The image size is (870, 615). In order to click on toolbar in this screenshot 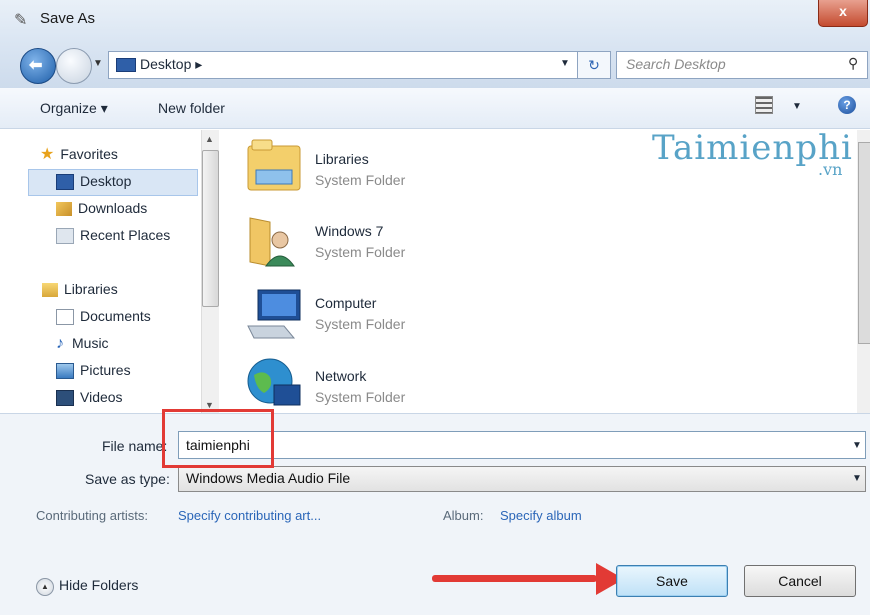, I will do `click(435, 108)`.